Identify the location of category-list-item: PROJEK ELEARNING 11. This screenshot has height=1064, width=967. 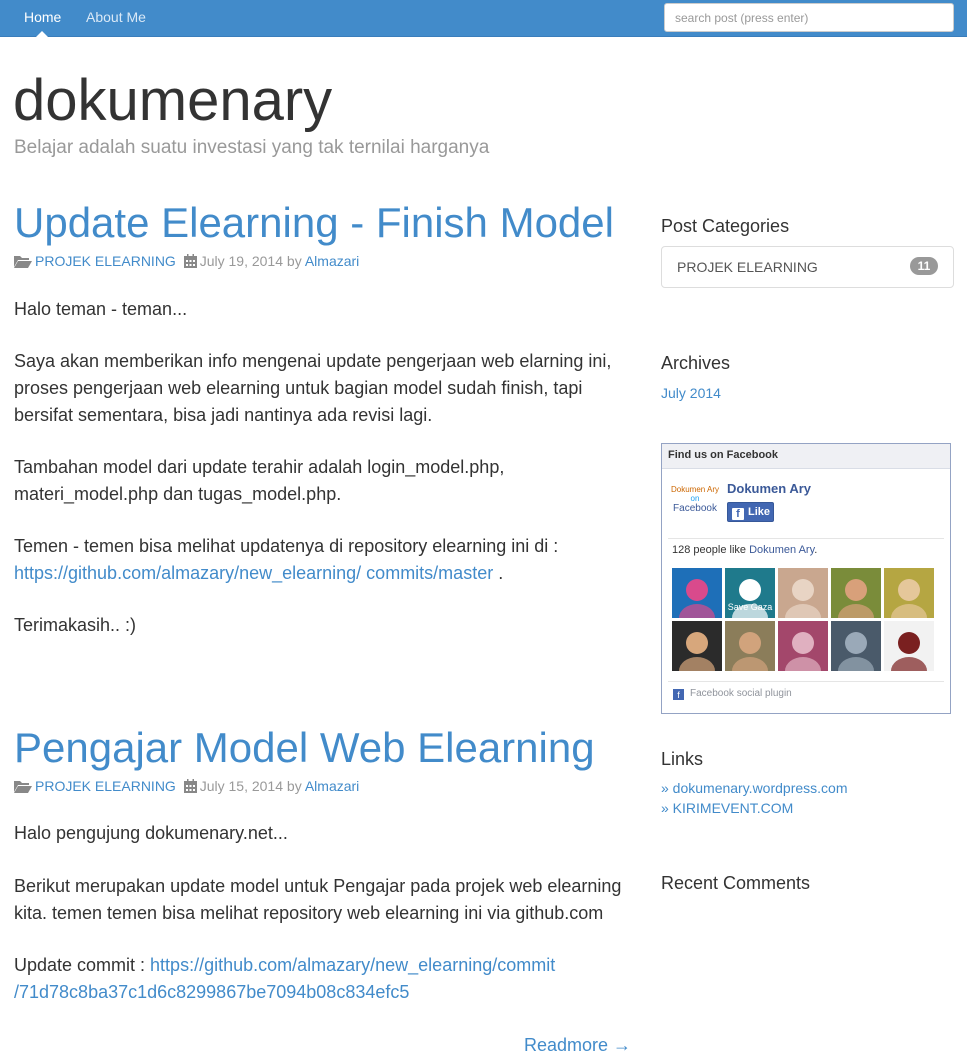
(807, 267).